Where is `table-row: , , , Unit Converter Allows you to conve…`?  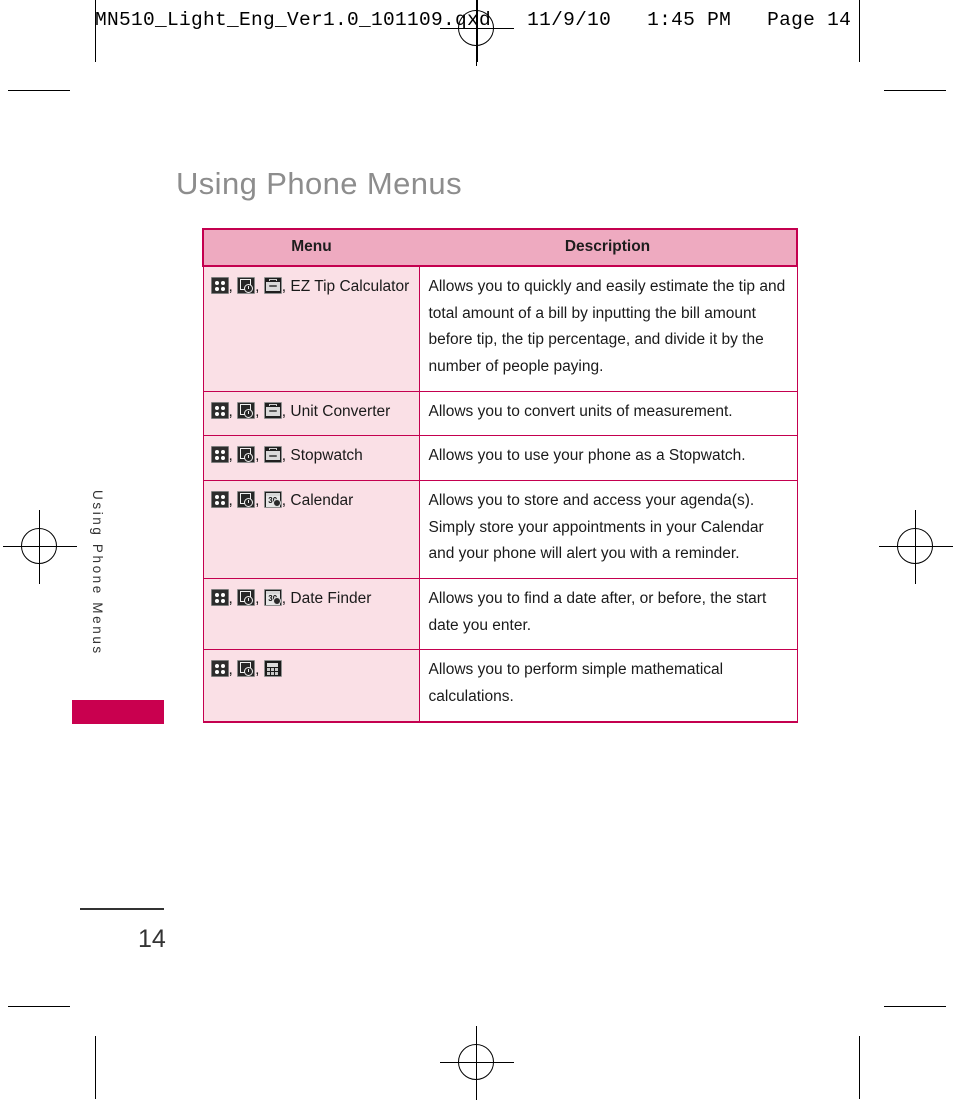 table-row: , , , Unit Converter Allows you to conve… is located at coordinates (500, 414).